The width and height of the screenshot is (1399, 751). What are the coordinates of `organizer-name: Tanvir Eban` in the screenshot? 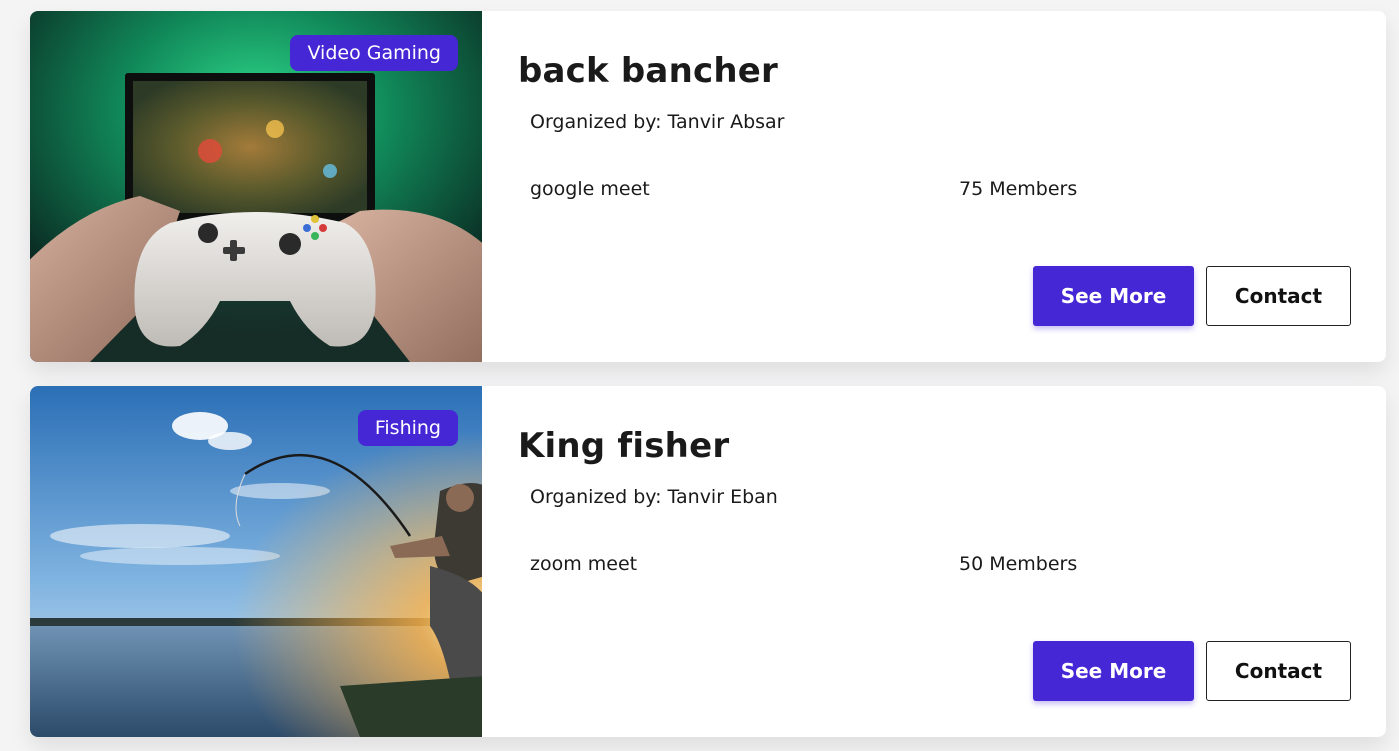 It's located at (722, 497).